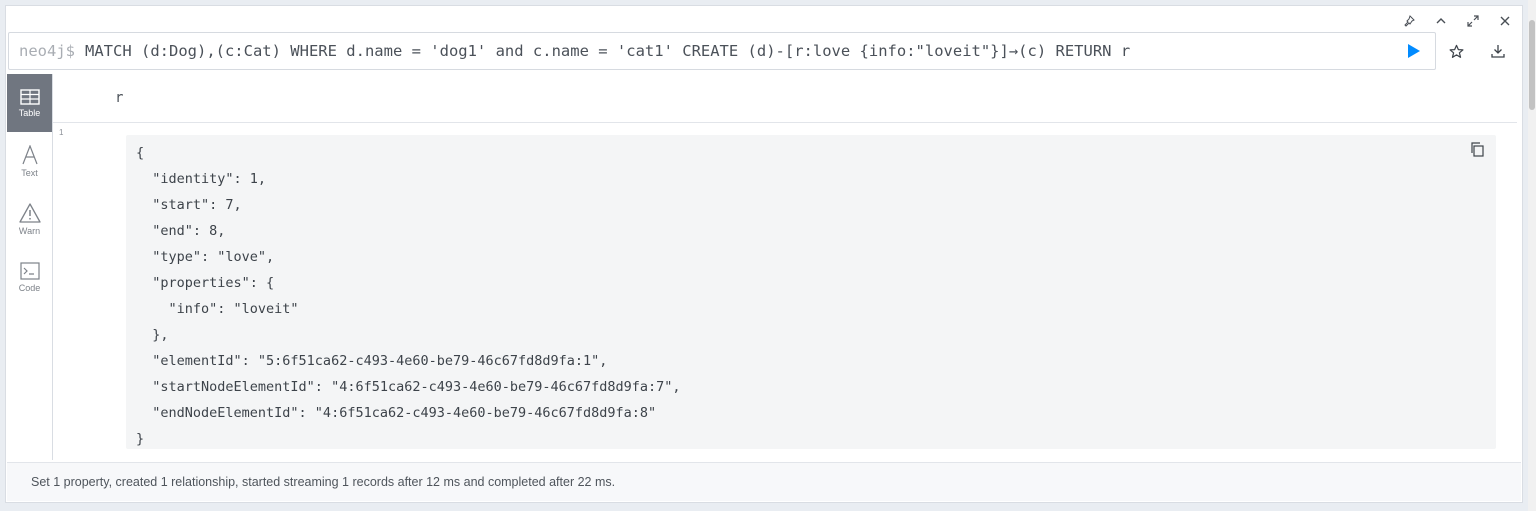  I want to click on warning-icon, so click(29, 212).